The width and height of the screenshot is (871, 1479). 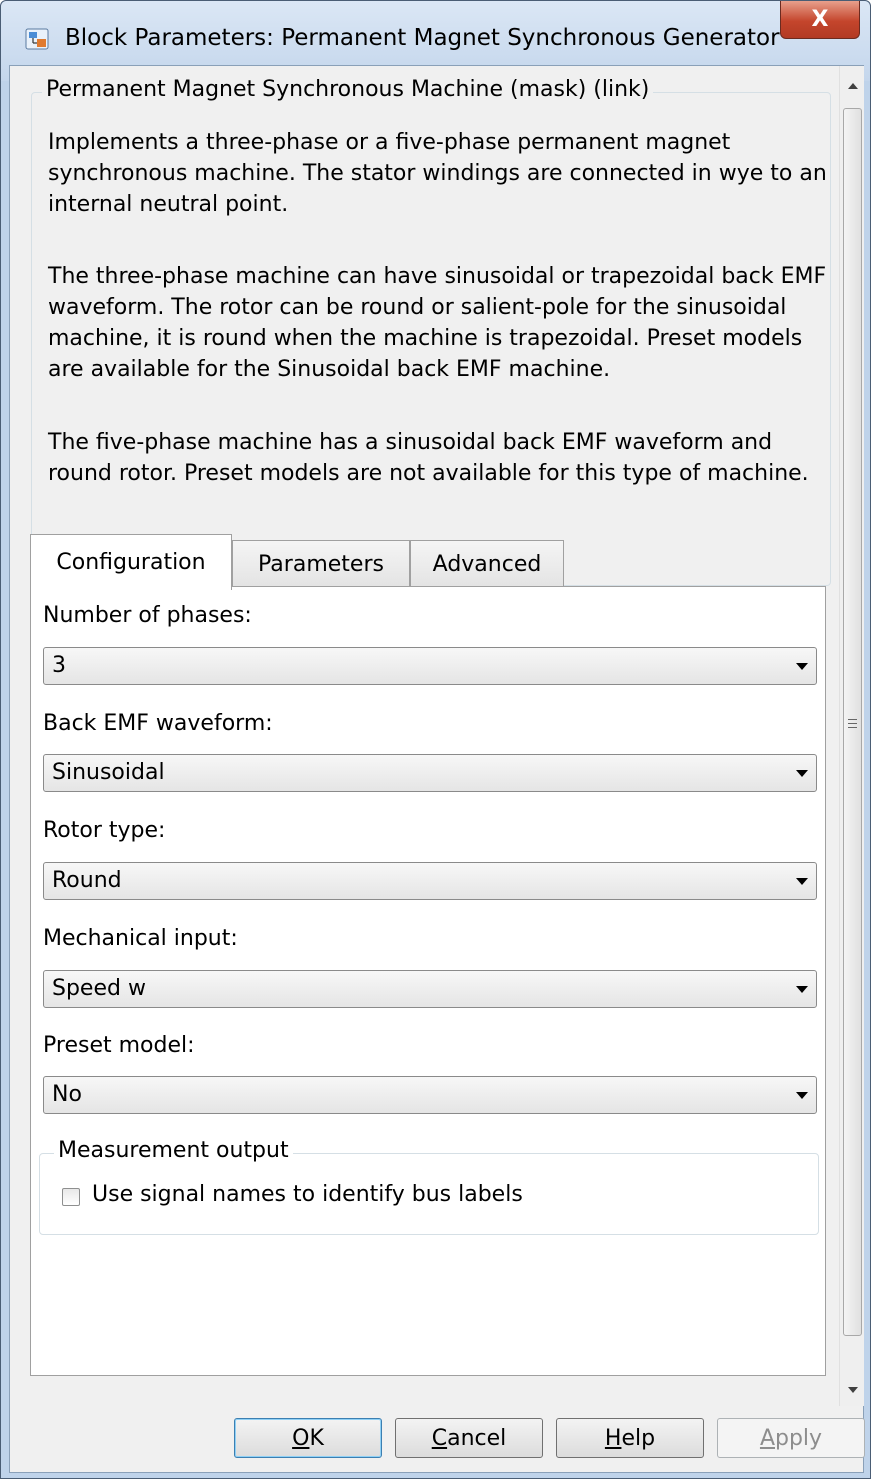 I want to click on arrow-down-icon, so click(x=852, y=1390).